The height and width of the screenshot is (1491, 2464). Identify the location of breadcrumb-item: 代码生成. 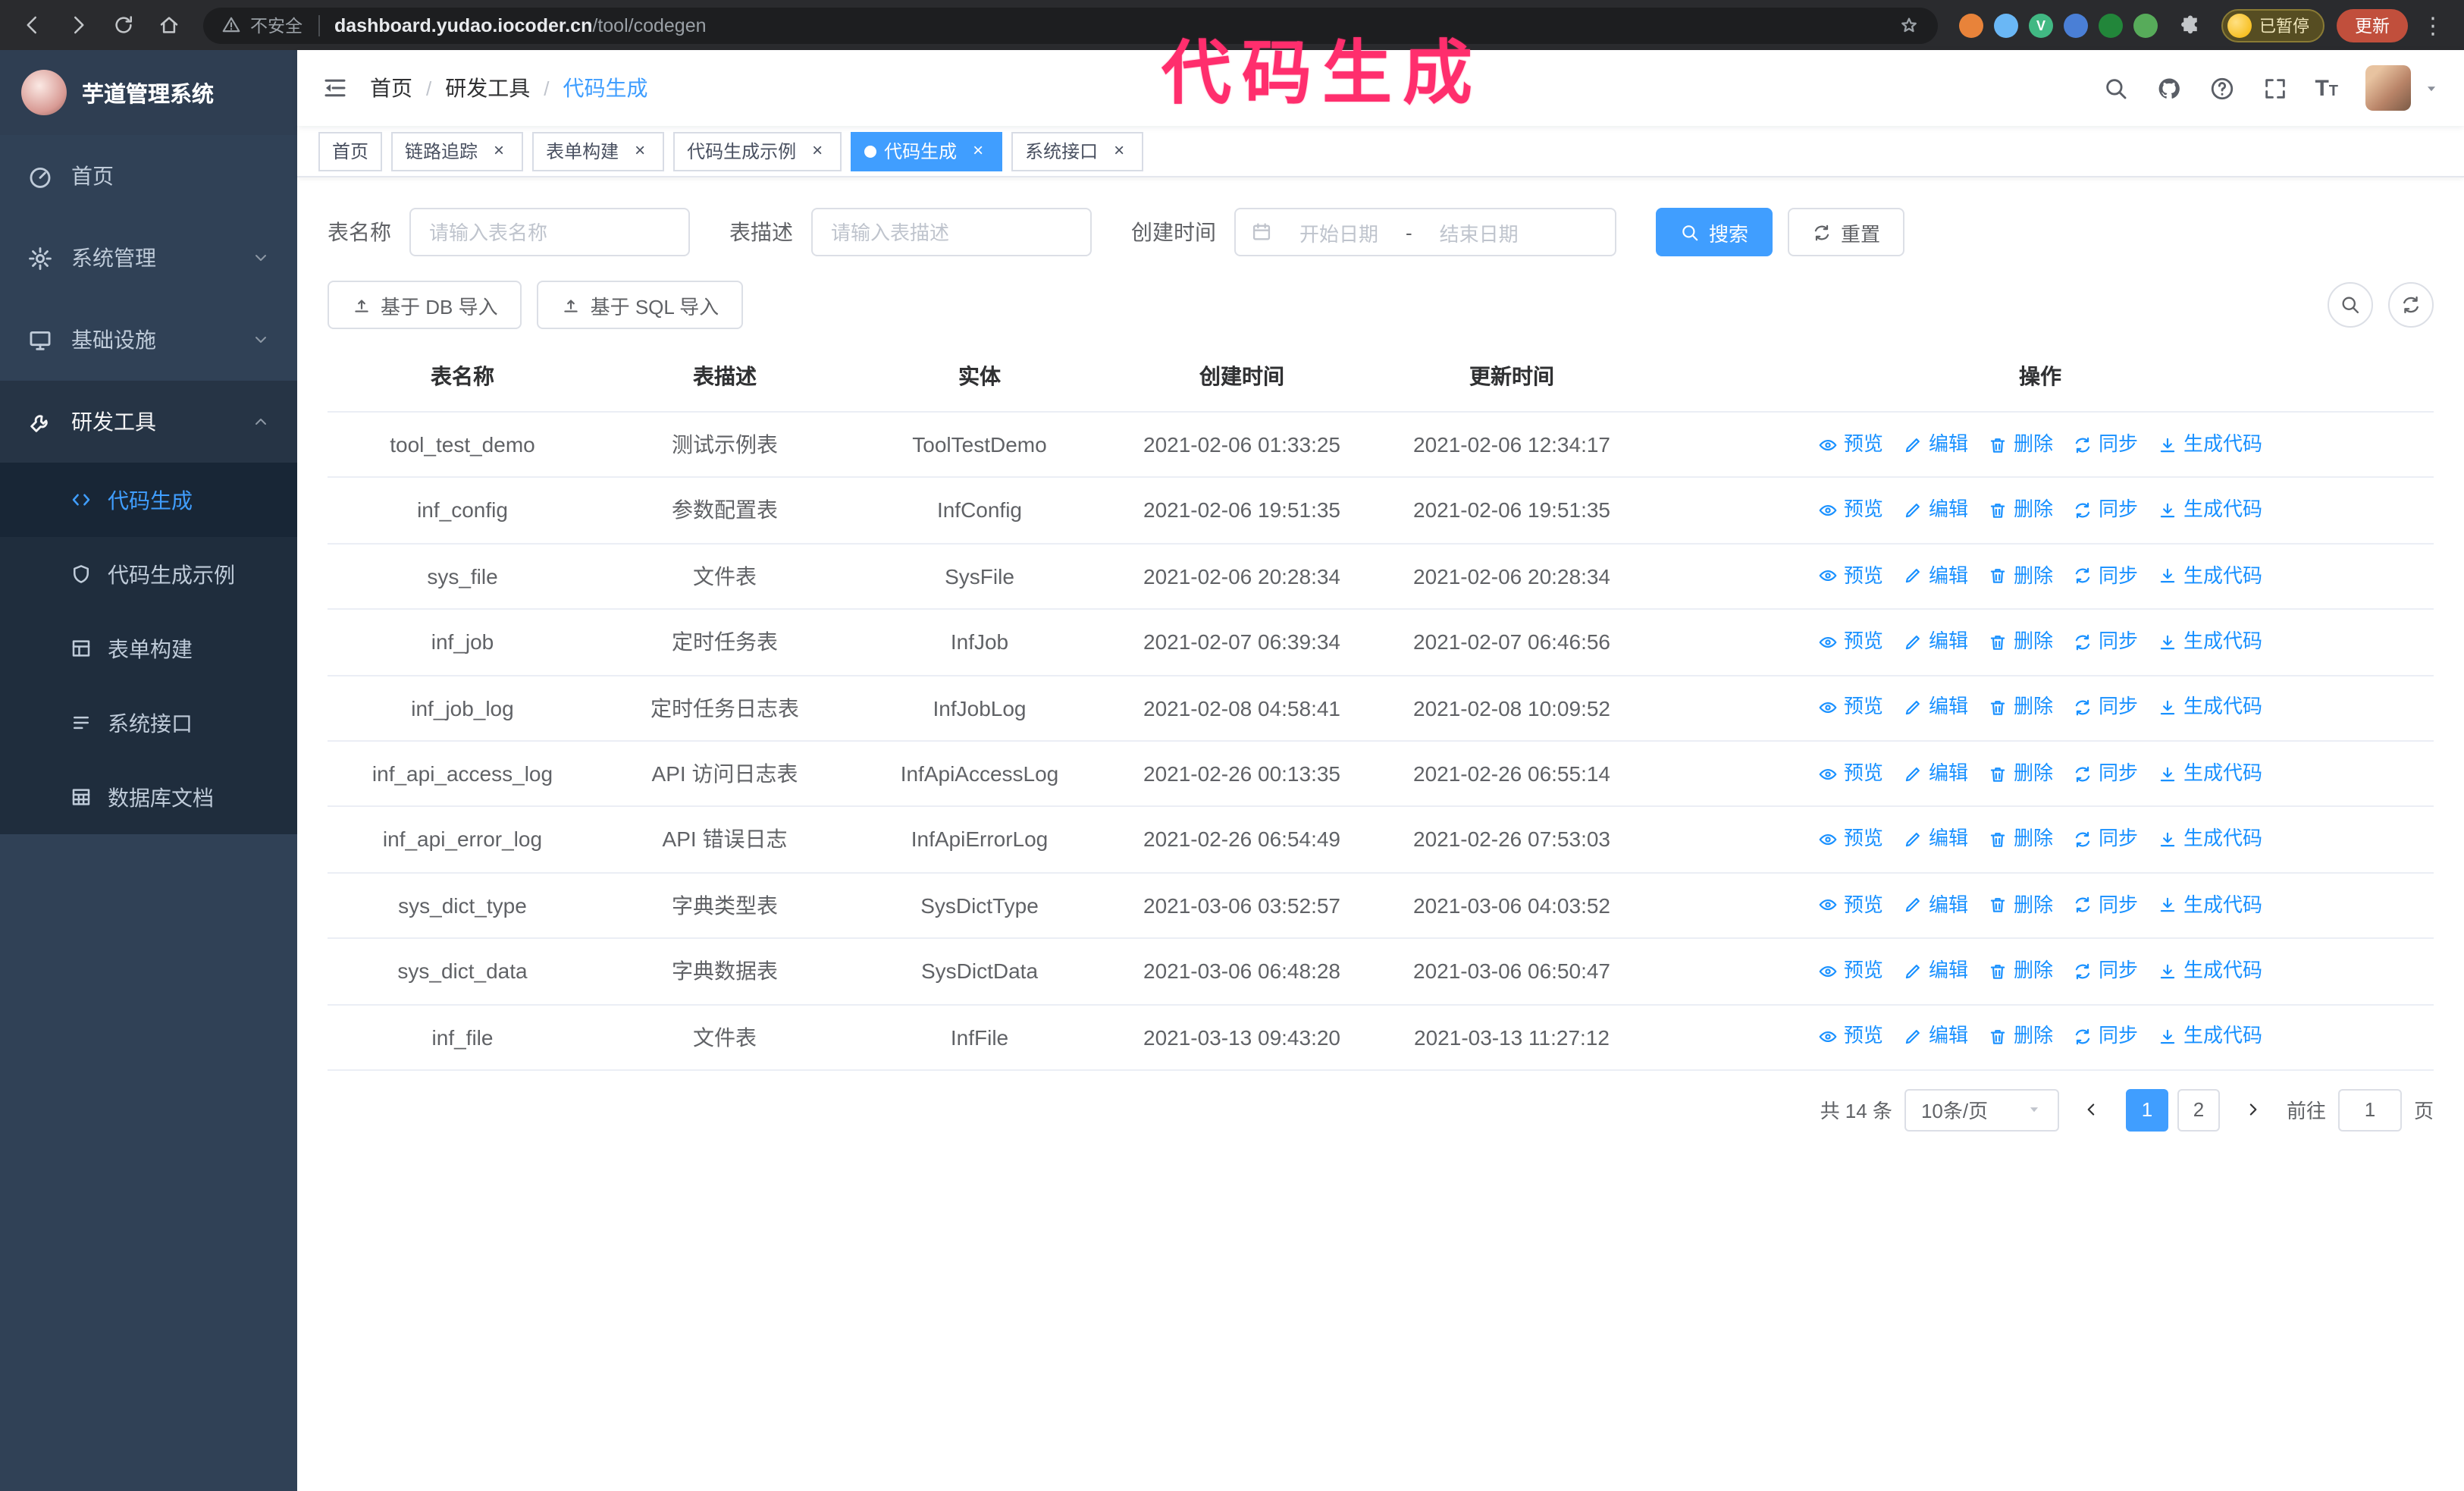
(606, 88).